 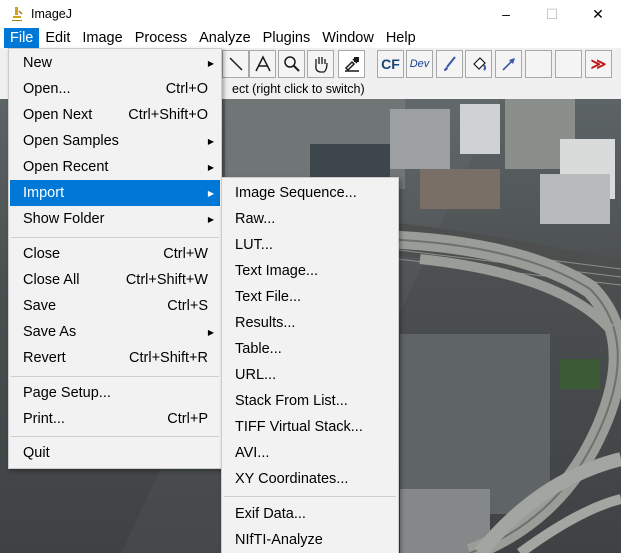 I want to click on menu-item-open-samples: Open Samples ▶, so click(x=115, y=141).